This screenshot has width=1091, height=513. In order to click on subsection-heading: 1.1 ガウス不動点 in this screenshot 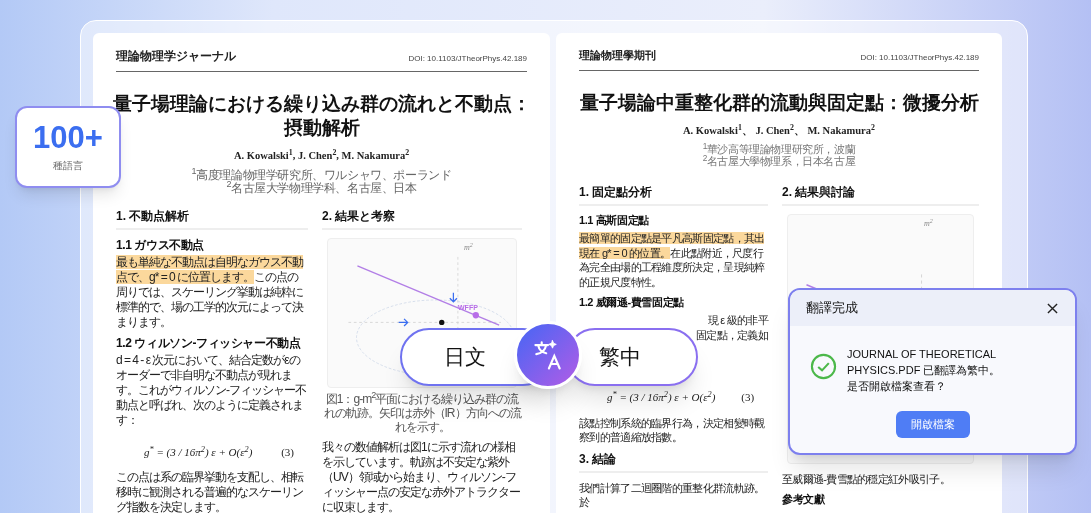, I will do `click(161, 244)`.